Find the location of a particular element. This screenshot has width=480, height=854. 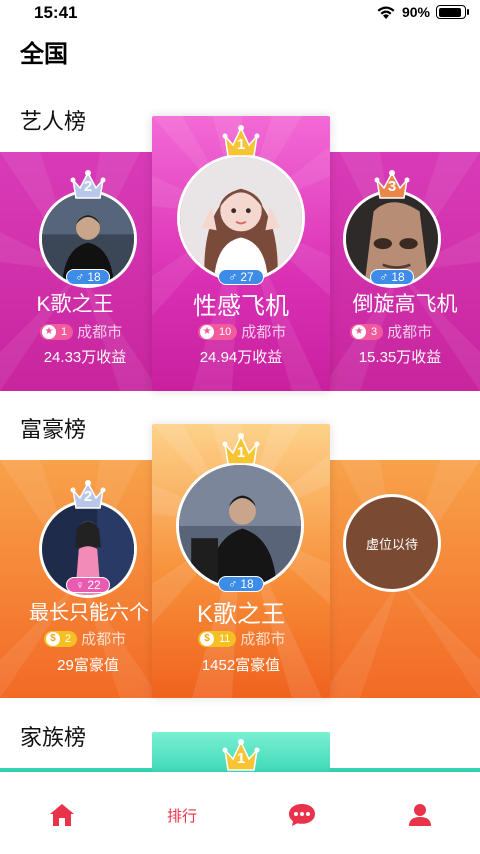

rich-name-2: 最长只能六个 is located at coordinates (89, 610).